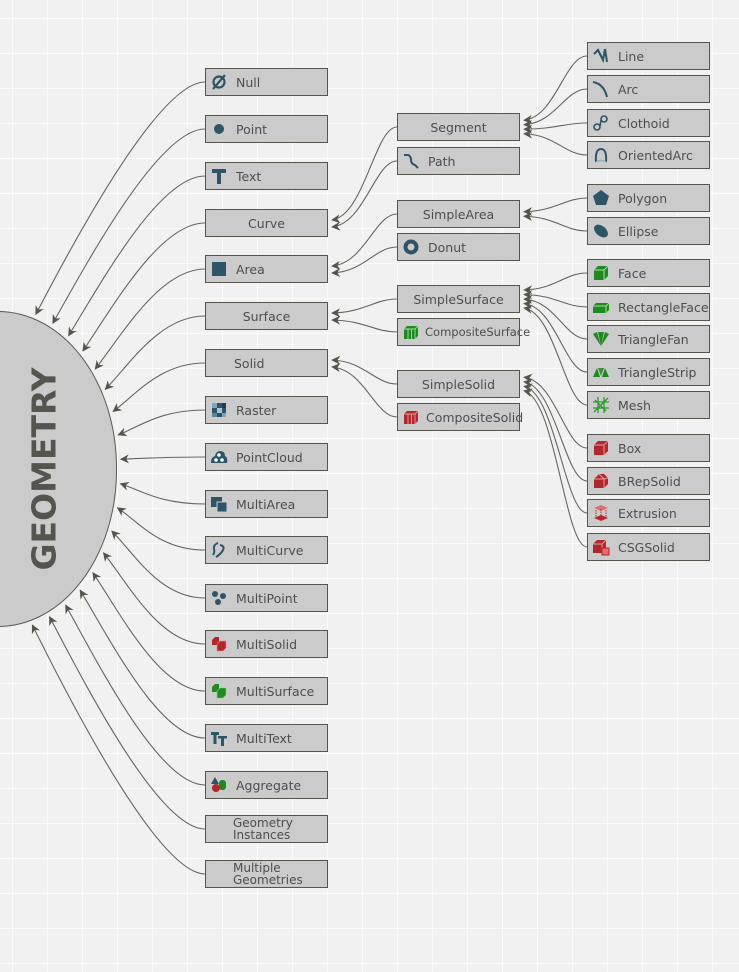 The image size is (739, 972). What do you see at coordinates (648, 155) in the screenshot?
I see `node-orientedarc: OrientedArc` at bounding box center [648, 155].